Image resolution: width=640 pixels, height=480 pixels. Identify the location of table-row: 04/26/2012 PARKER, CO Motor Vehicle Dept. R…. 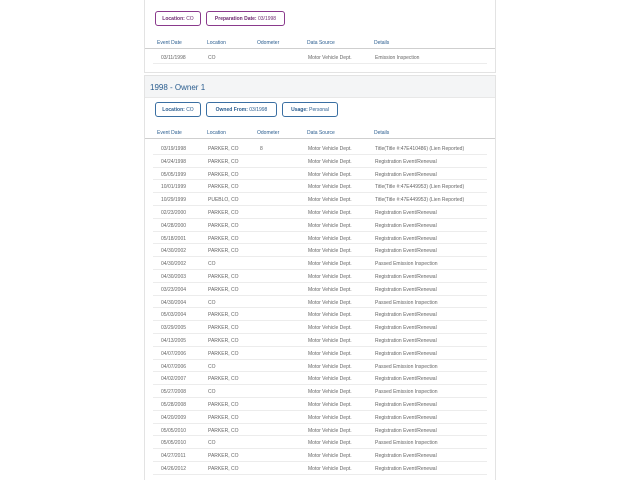
(320, 468).